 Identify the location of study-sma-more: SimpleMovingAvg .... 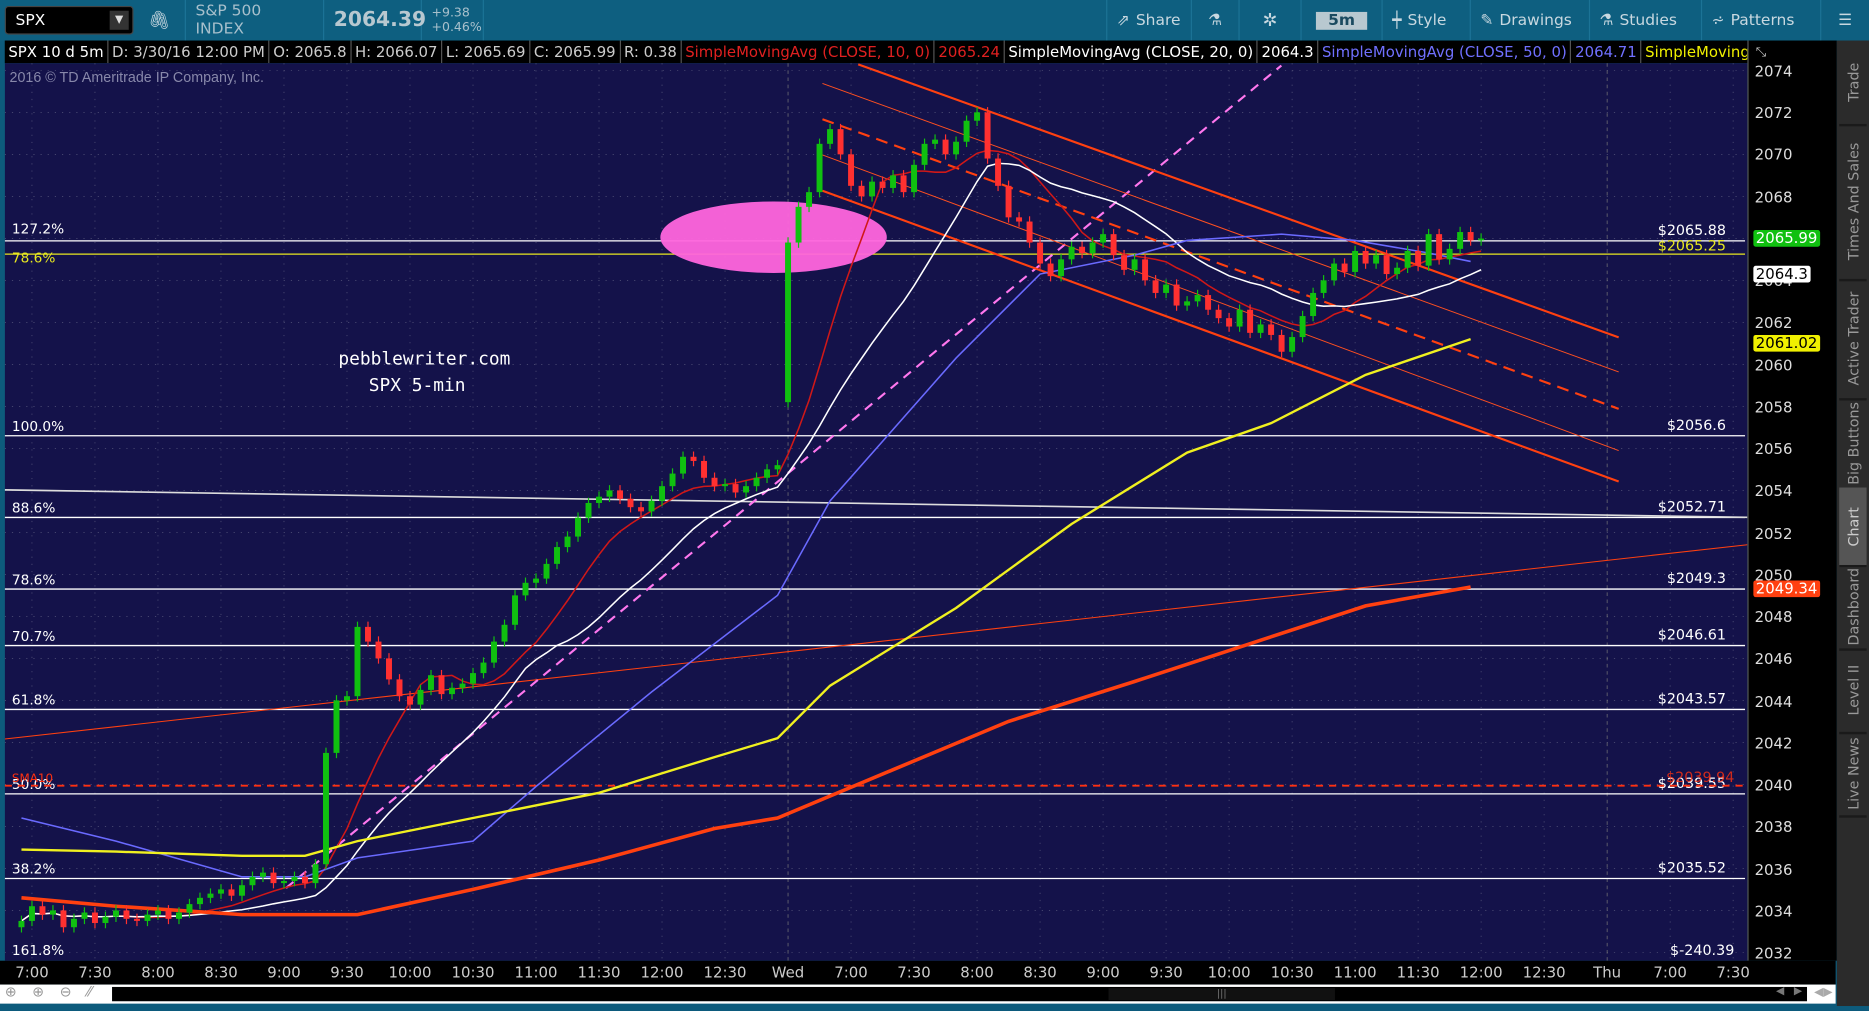
(1694, 52).